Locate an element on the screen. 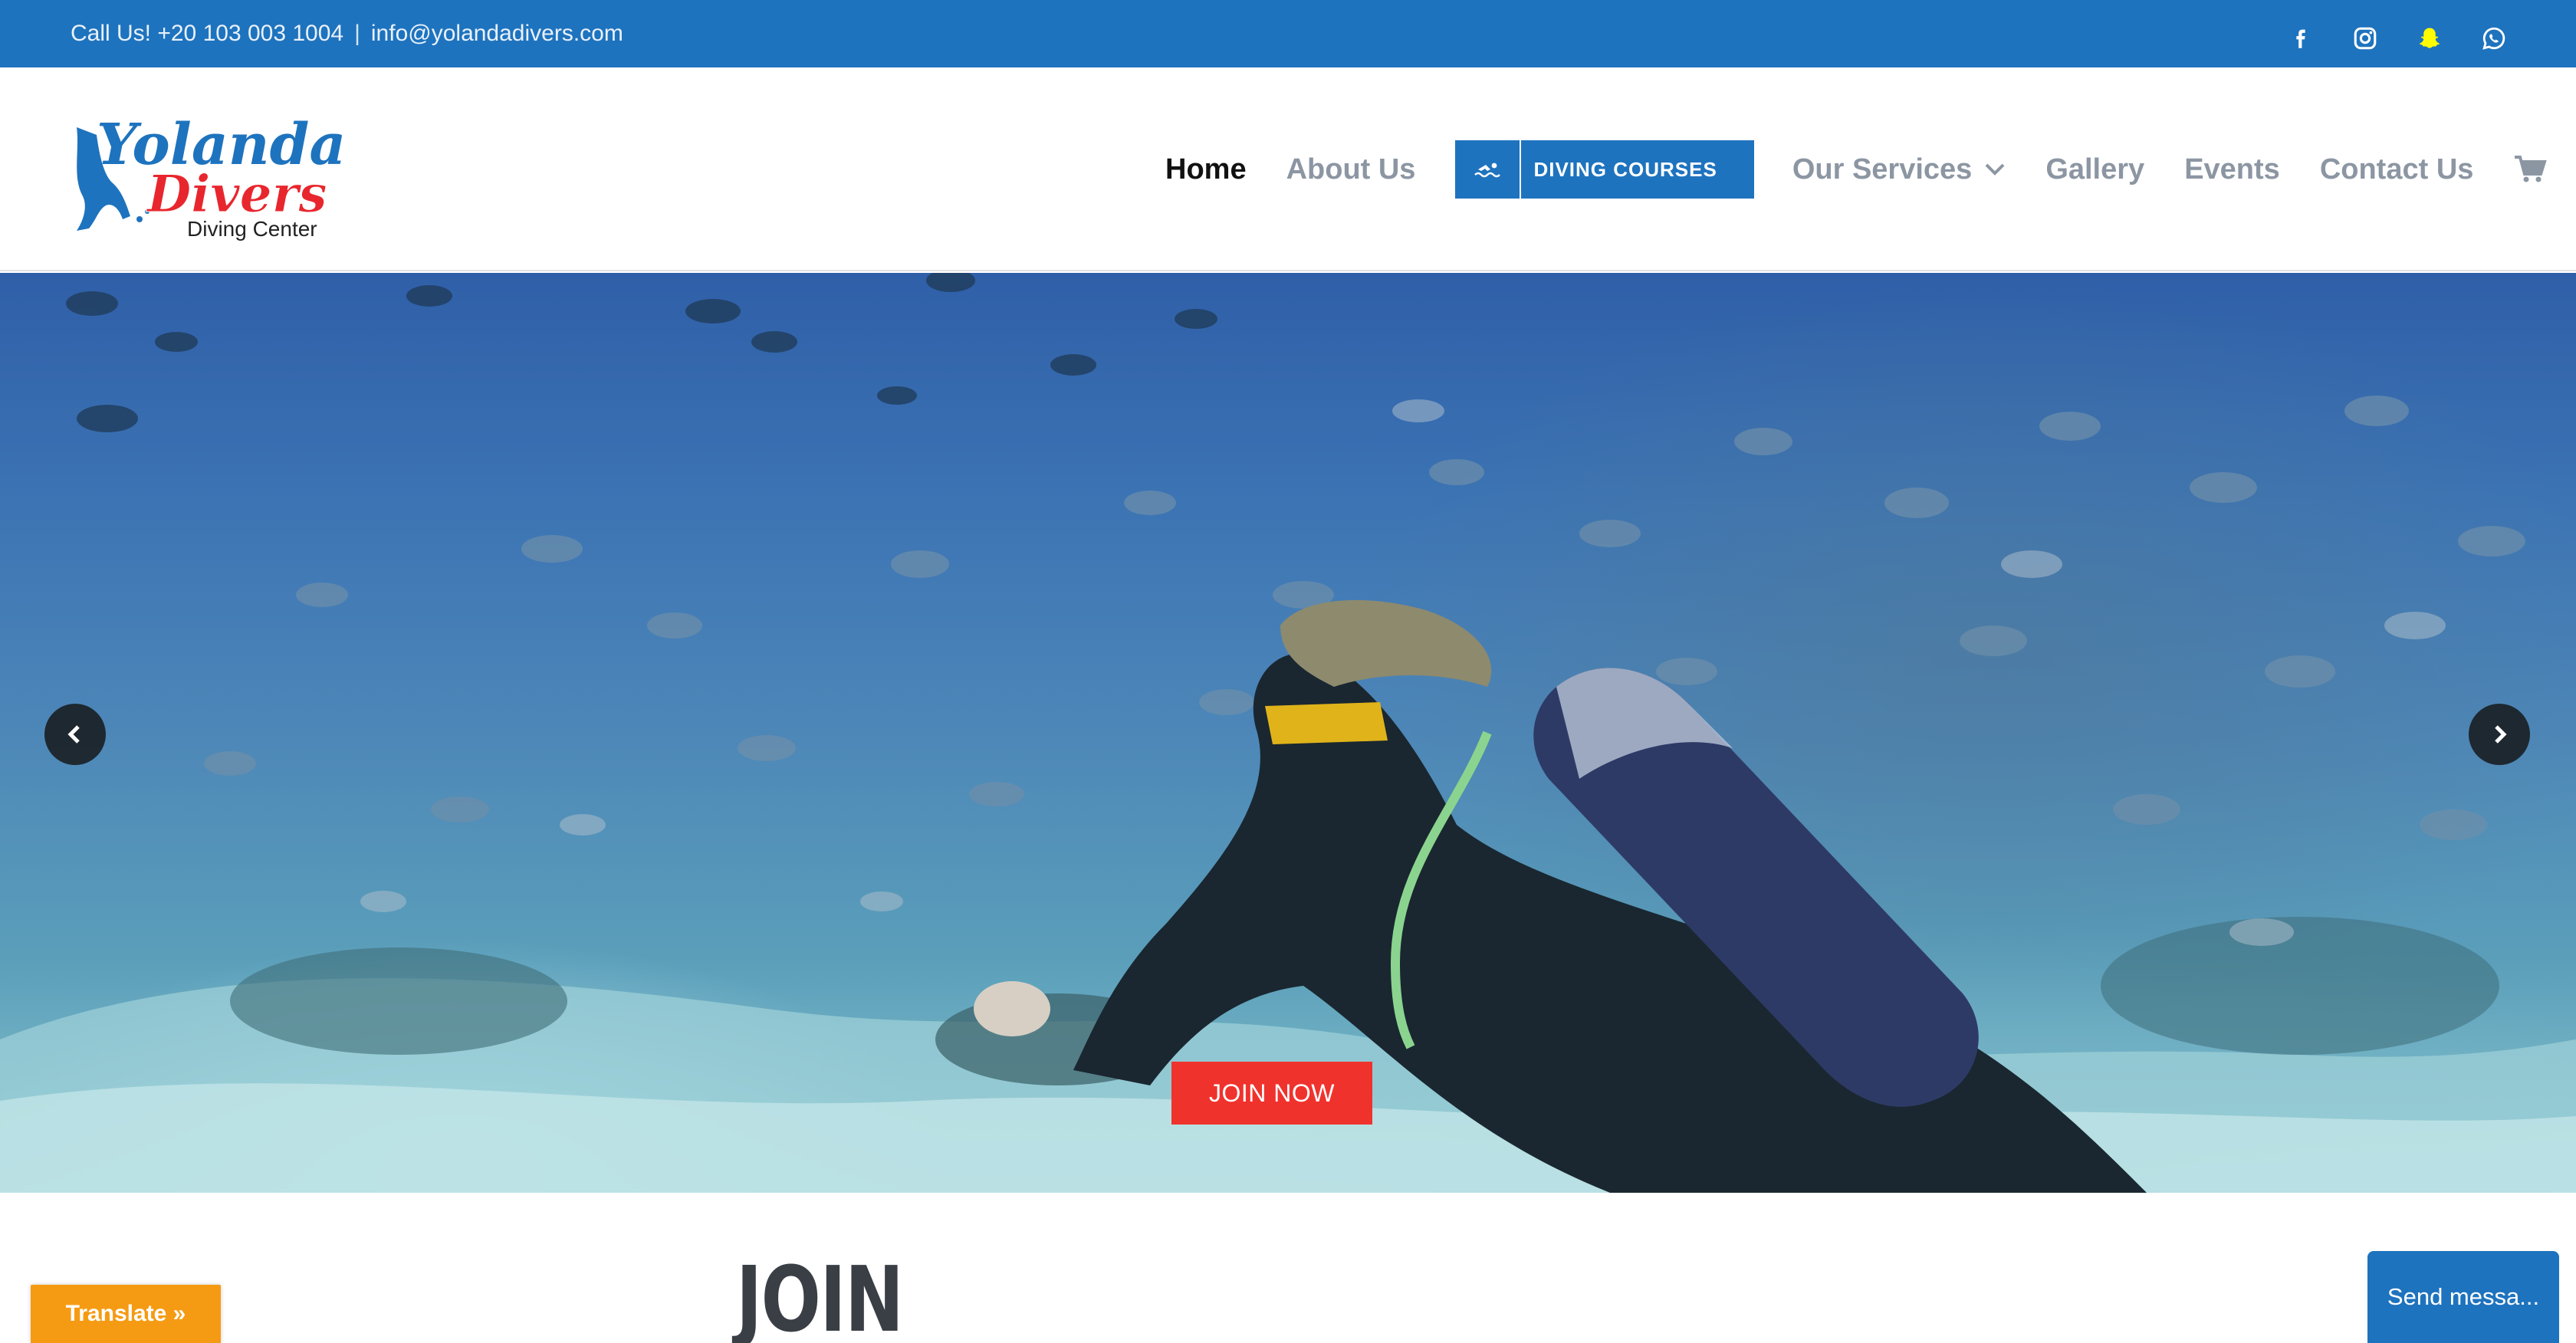  slider-prev-button is located at coordinates (75, 734).